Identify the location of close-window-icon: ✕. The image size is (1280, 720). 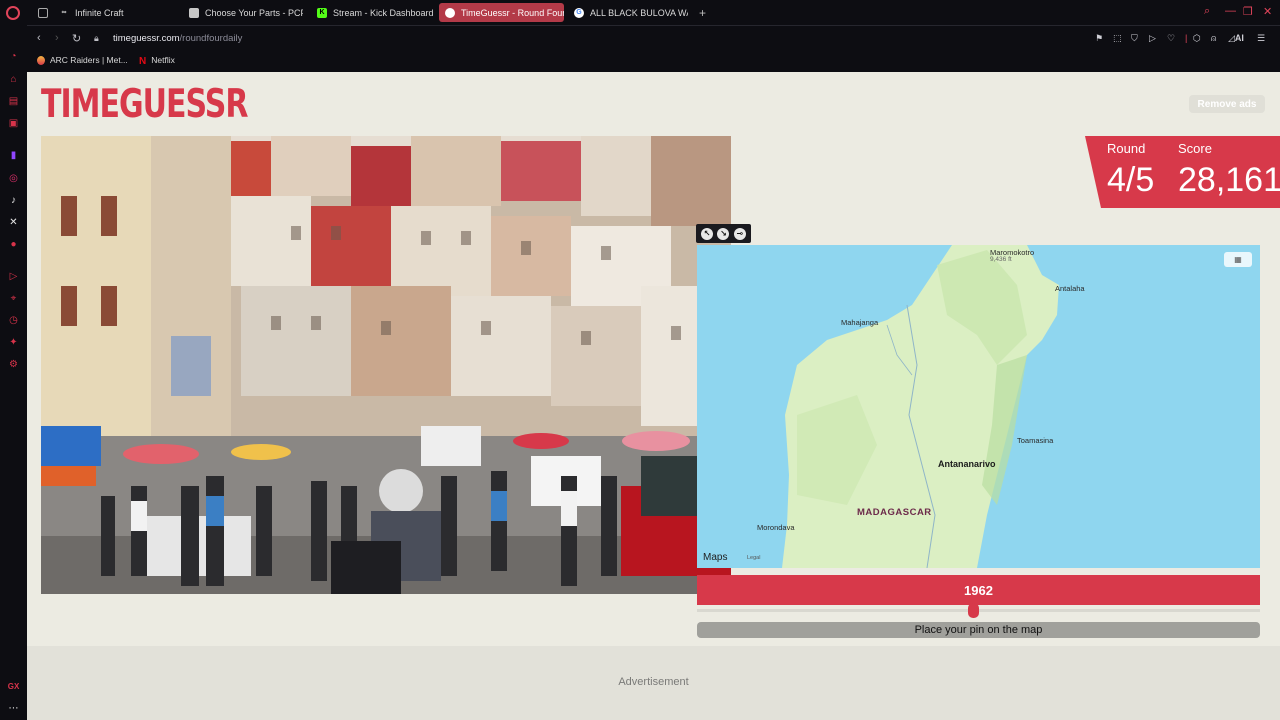
(1267, 11).